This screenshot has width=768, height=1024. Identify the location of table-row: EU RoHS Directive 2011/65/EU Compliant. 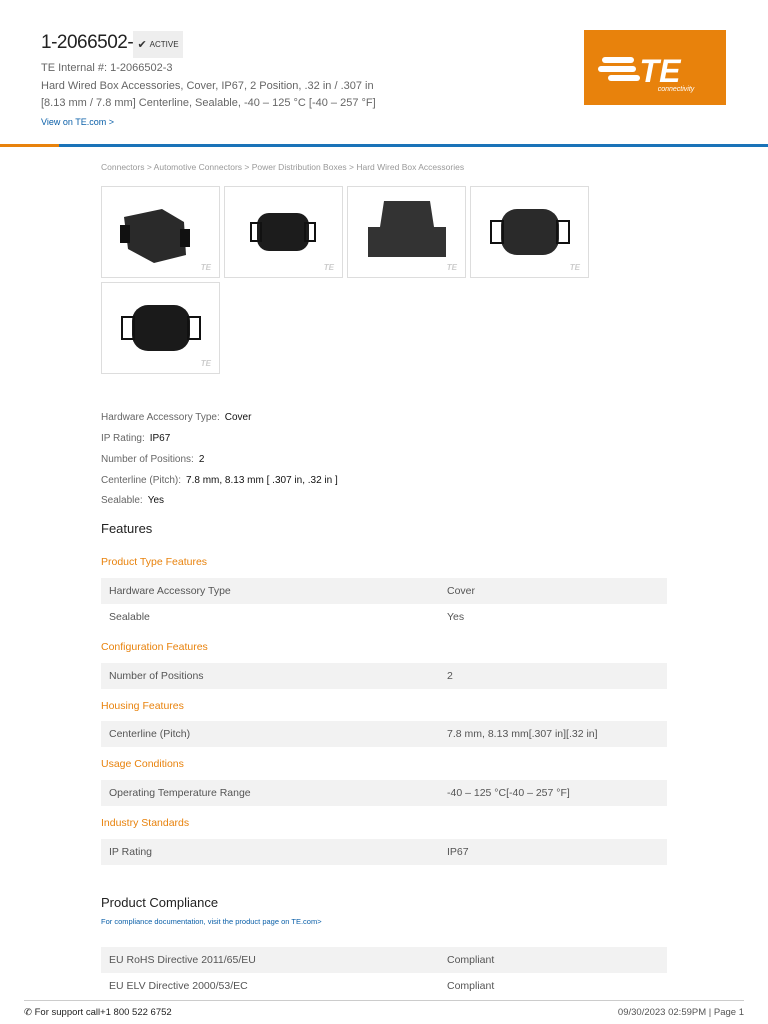
(384, 960).